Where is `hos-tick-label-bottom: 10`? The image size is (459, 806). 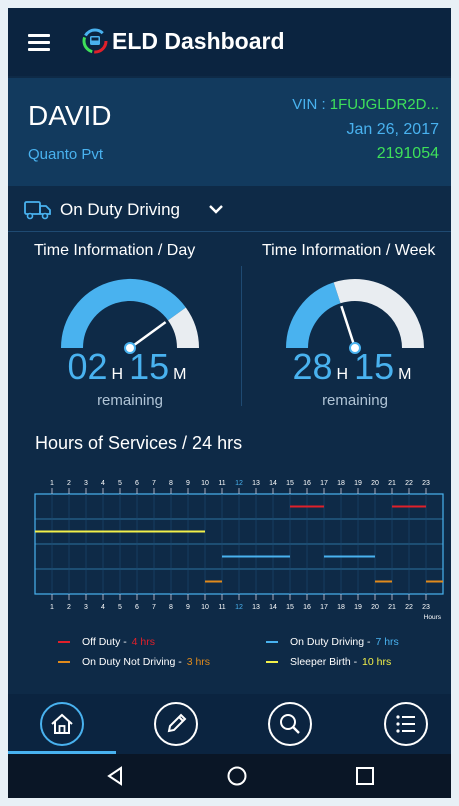 hos-tick-label-bottom: 10 is located at coordinates (205, 607).